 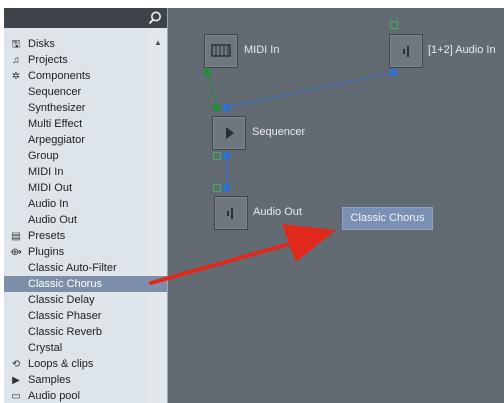 I want to click on sidebar-item-label: MIDI In, so click(x=46, y=172).